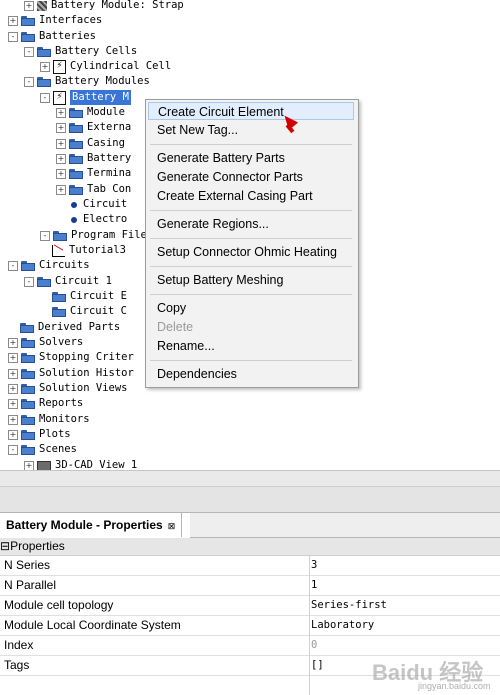  I want to click on property-row: Module Local Coordinate System Laboratory, so click(250, 626).